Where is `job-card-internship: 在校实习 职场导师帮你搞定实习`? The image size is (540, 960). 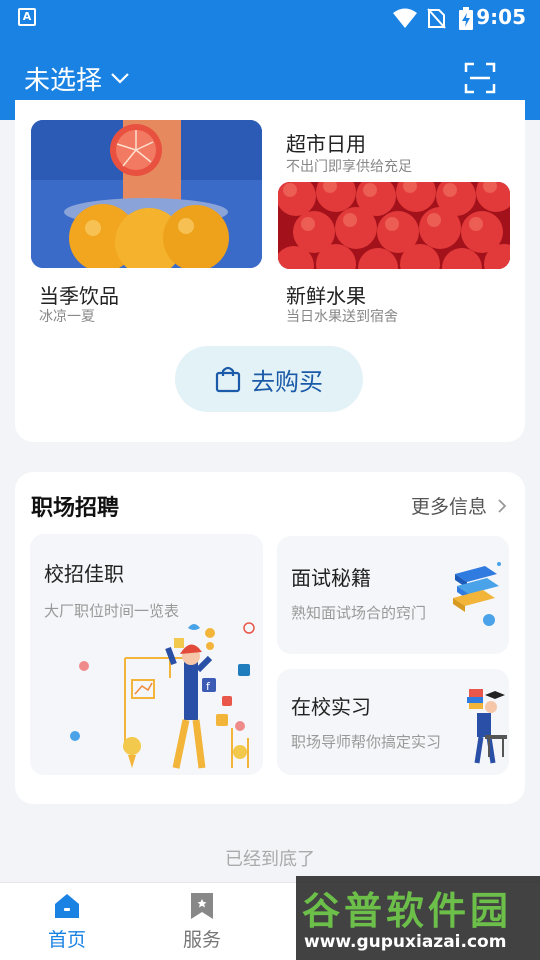
job-card-internship: 在校实习 职场导师帮你搞定实习 is located at coordinates (393, 722).